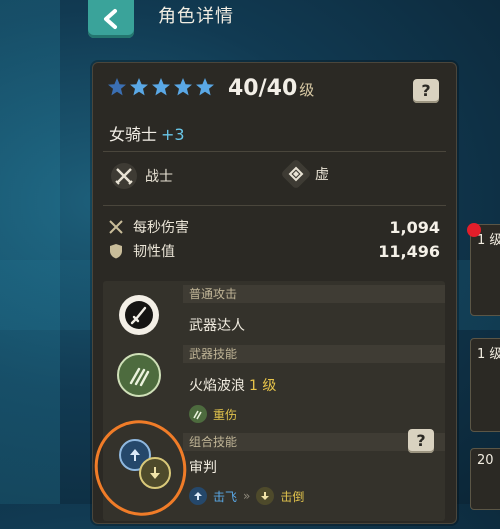 The height and width of the screenshot is (529, 500). I want to click on stat-value: 1,094, so click(414, 227).